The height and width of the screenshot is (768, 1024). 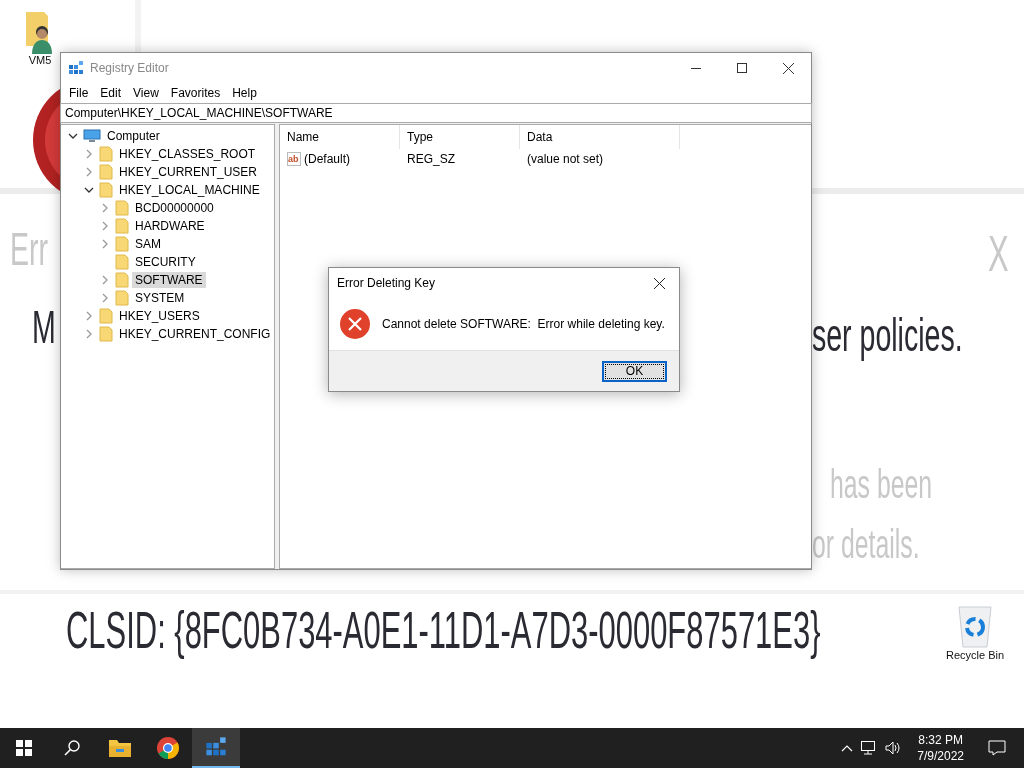 What do you see at coordinates (742, 68) in the screenshot?
I see `maximize-icon` at bounding box center [742, 68].